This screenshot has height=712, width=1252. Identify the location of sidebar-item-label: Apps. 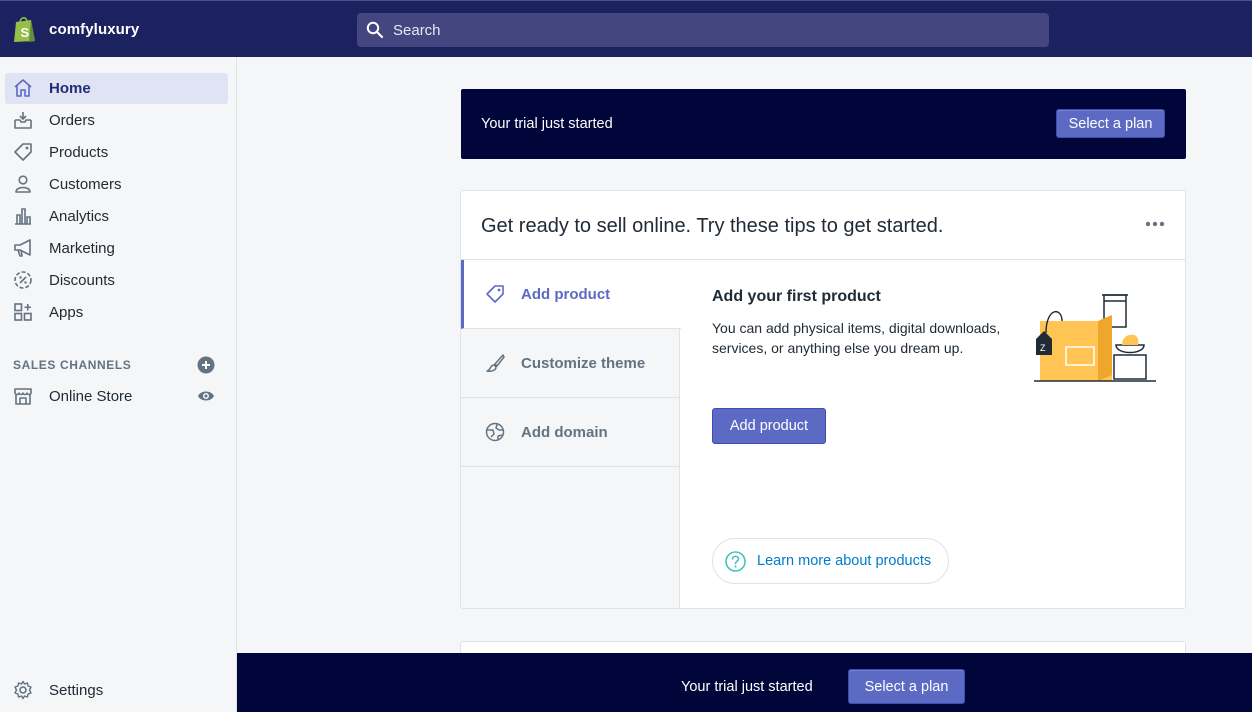
(66, 312).